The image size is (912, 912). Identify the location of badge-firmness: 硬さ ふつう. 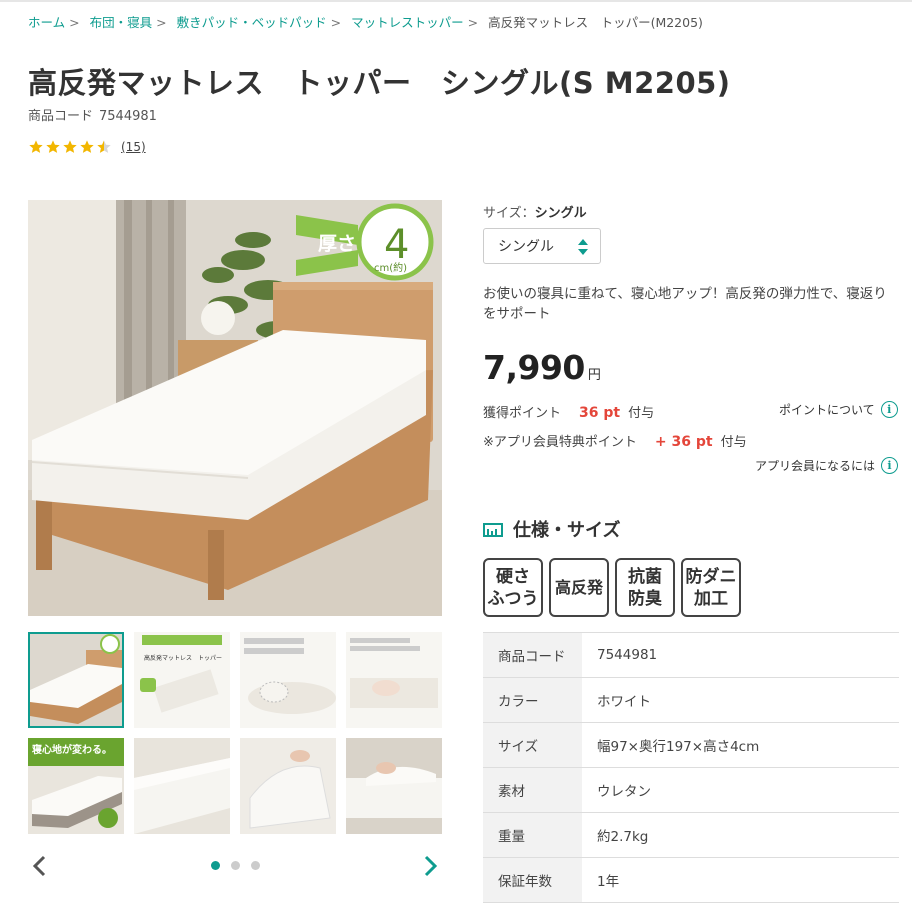
(513, 587).